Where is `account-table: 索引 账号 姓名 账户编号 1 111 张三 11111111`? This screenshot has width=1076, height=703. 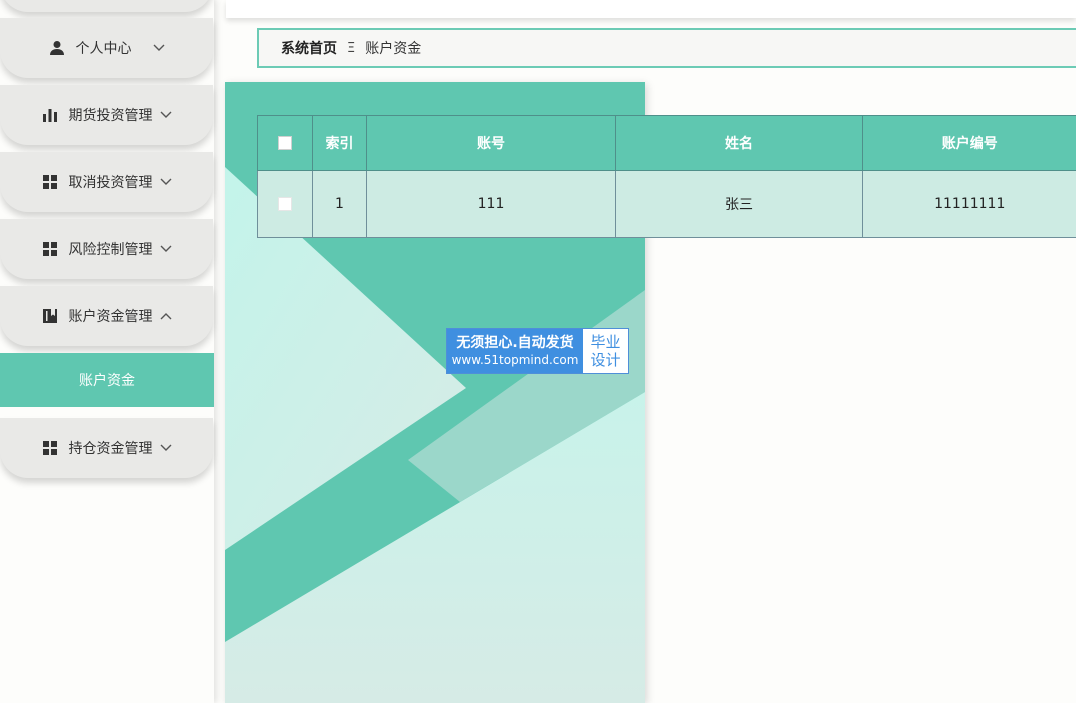 account-table: 索引 账号 姓名 账户编号 1 111 张三 11111111 is located at coordinates (666, 176).